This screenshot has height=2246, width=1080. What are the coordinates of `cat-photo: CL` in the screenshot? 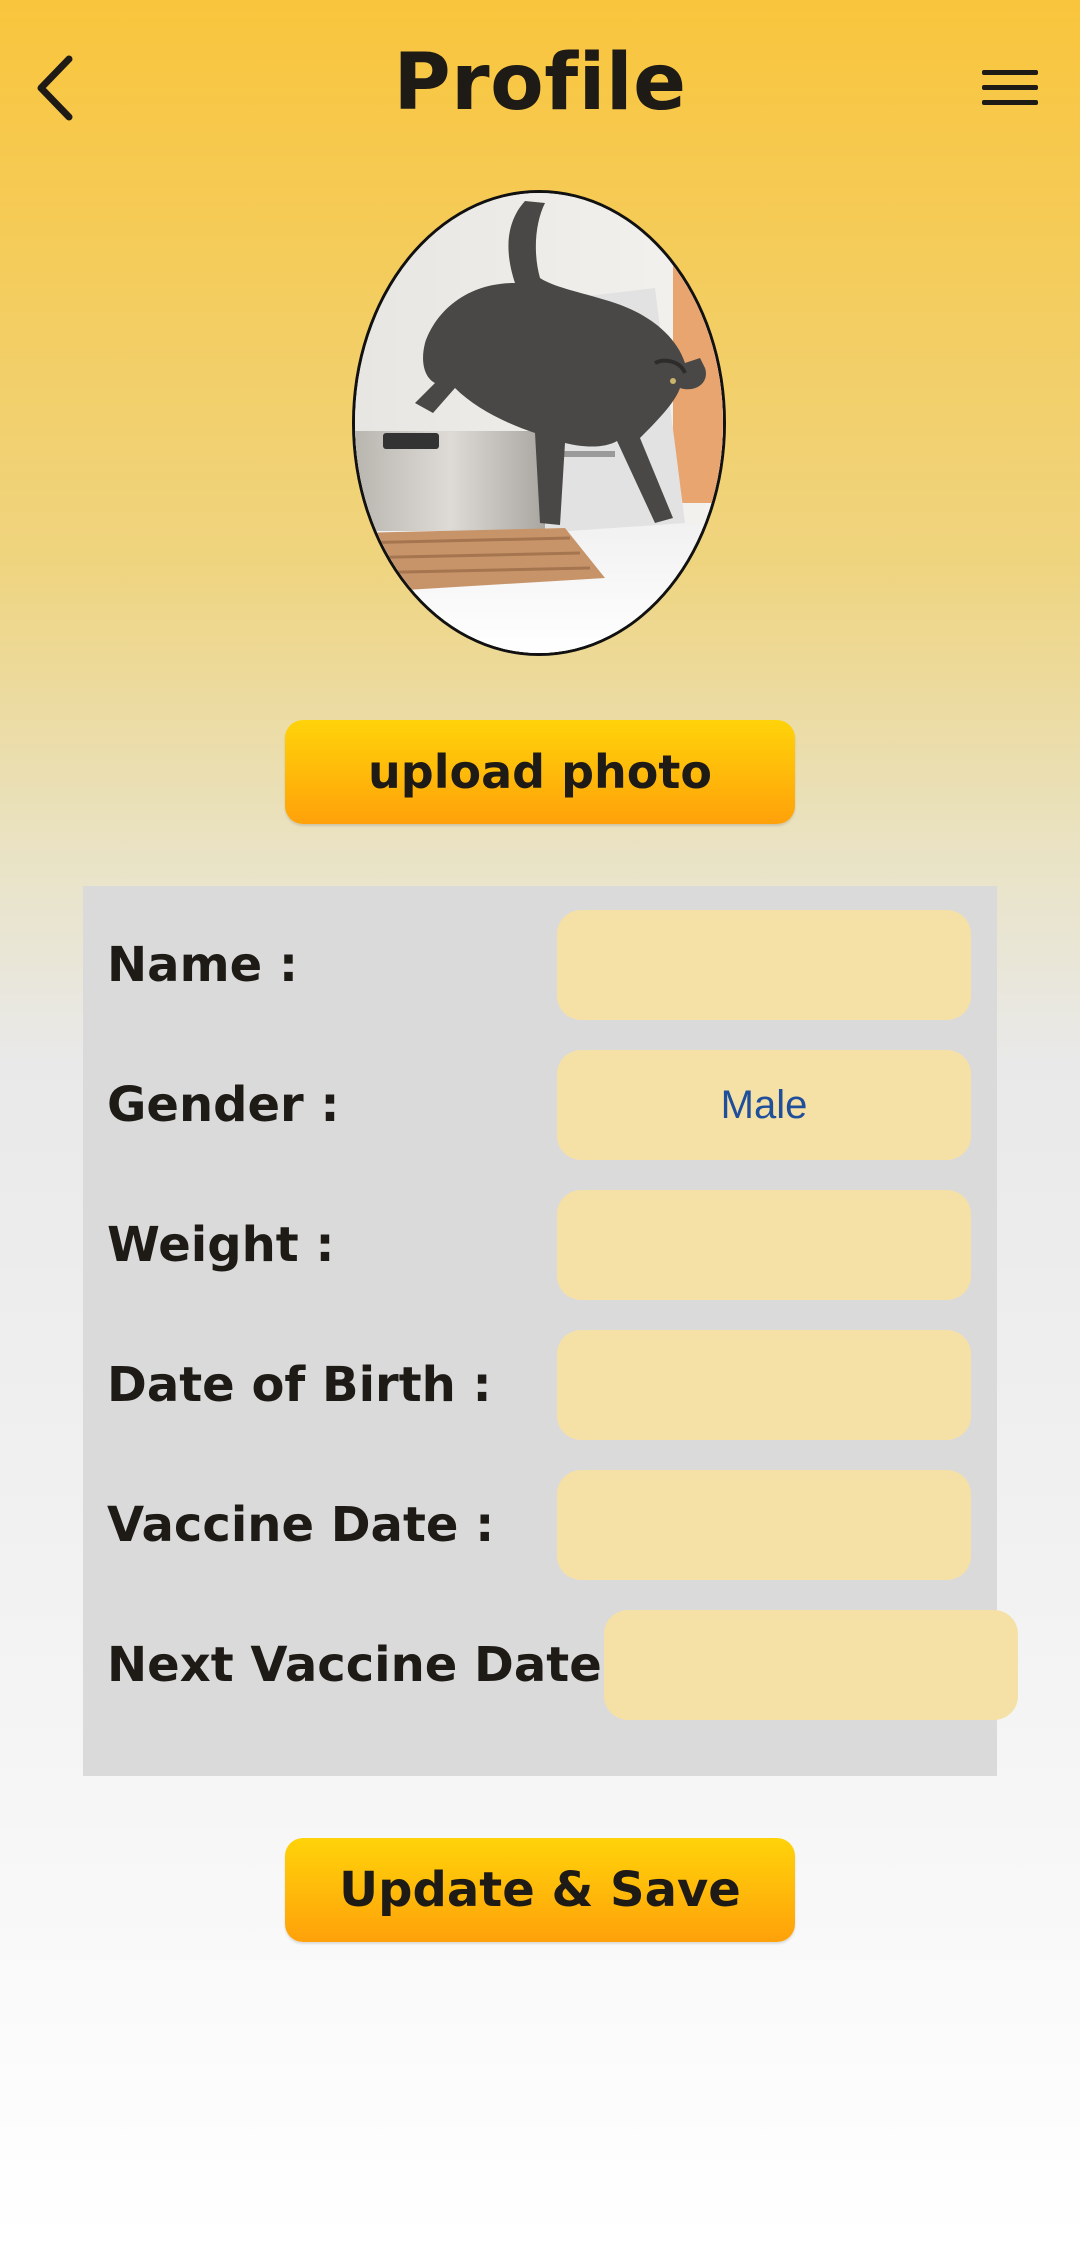 It's located at (539, 423).